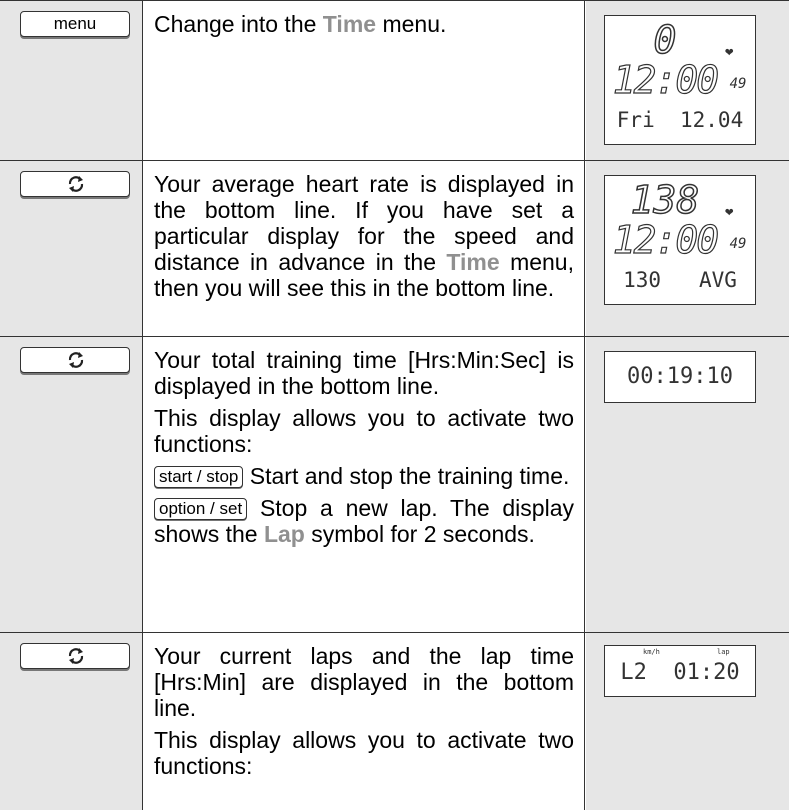 The width and height of the screenshot is (789, 810). I want to click on lcd-display: 0 ❤ 12:00 49 Fri 12.04, so click(680, 80).